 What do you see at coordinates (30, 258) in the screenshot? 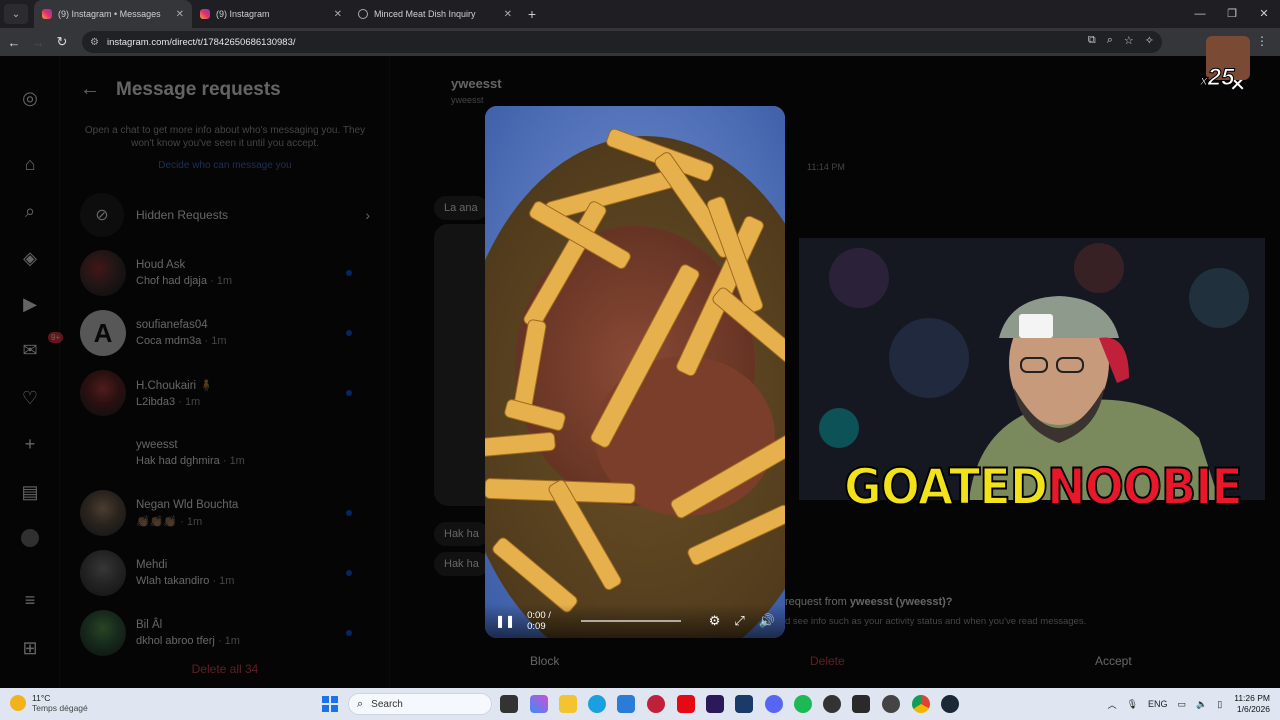
I see `explore-icon: ◈` at bounding box center [30, 258].